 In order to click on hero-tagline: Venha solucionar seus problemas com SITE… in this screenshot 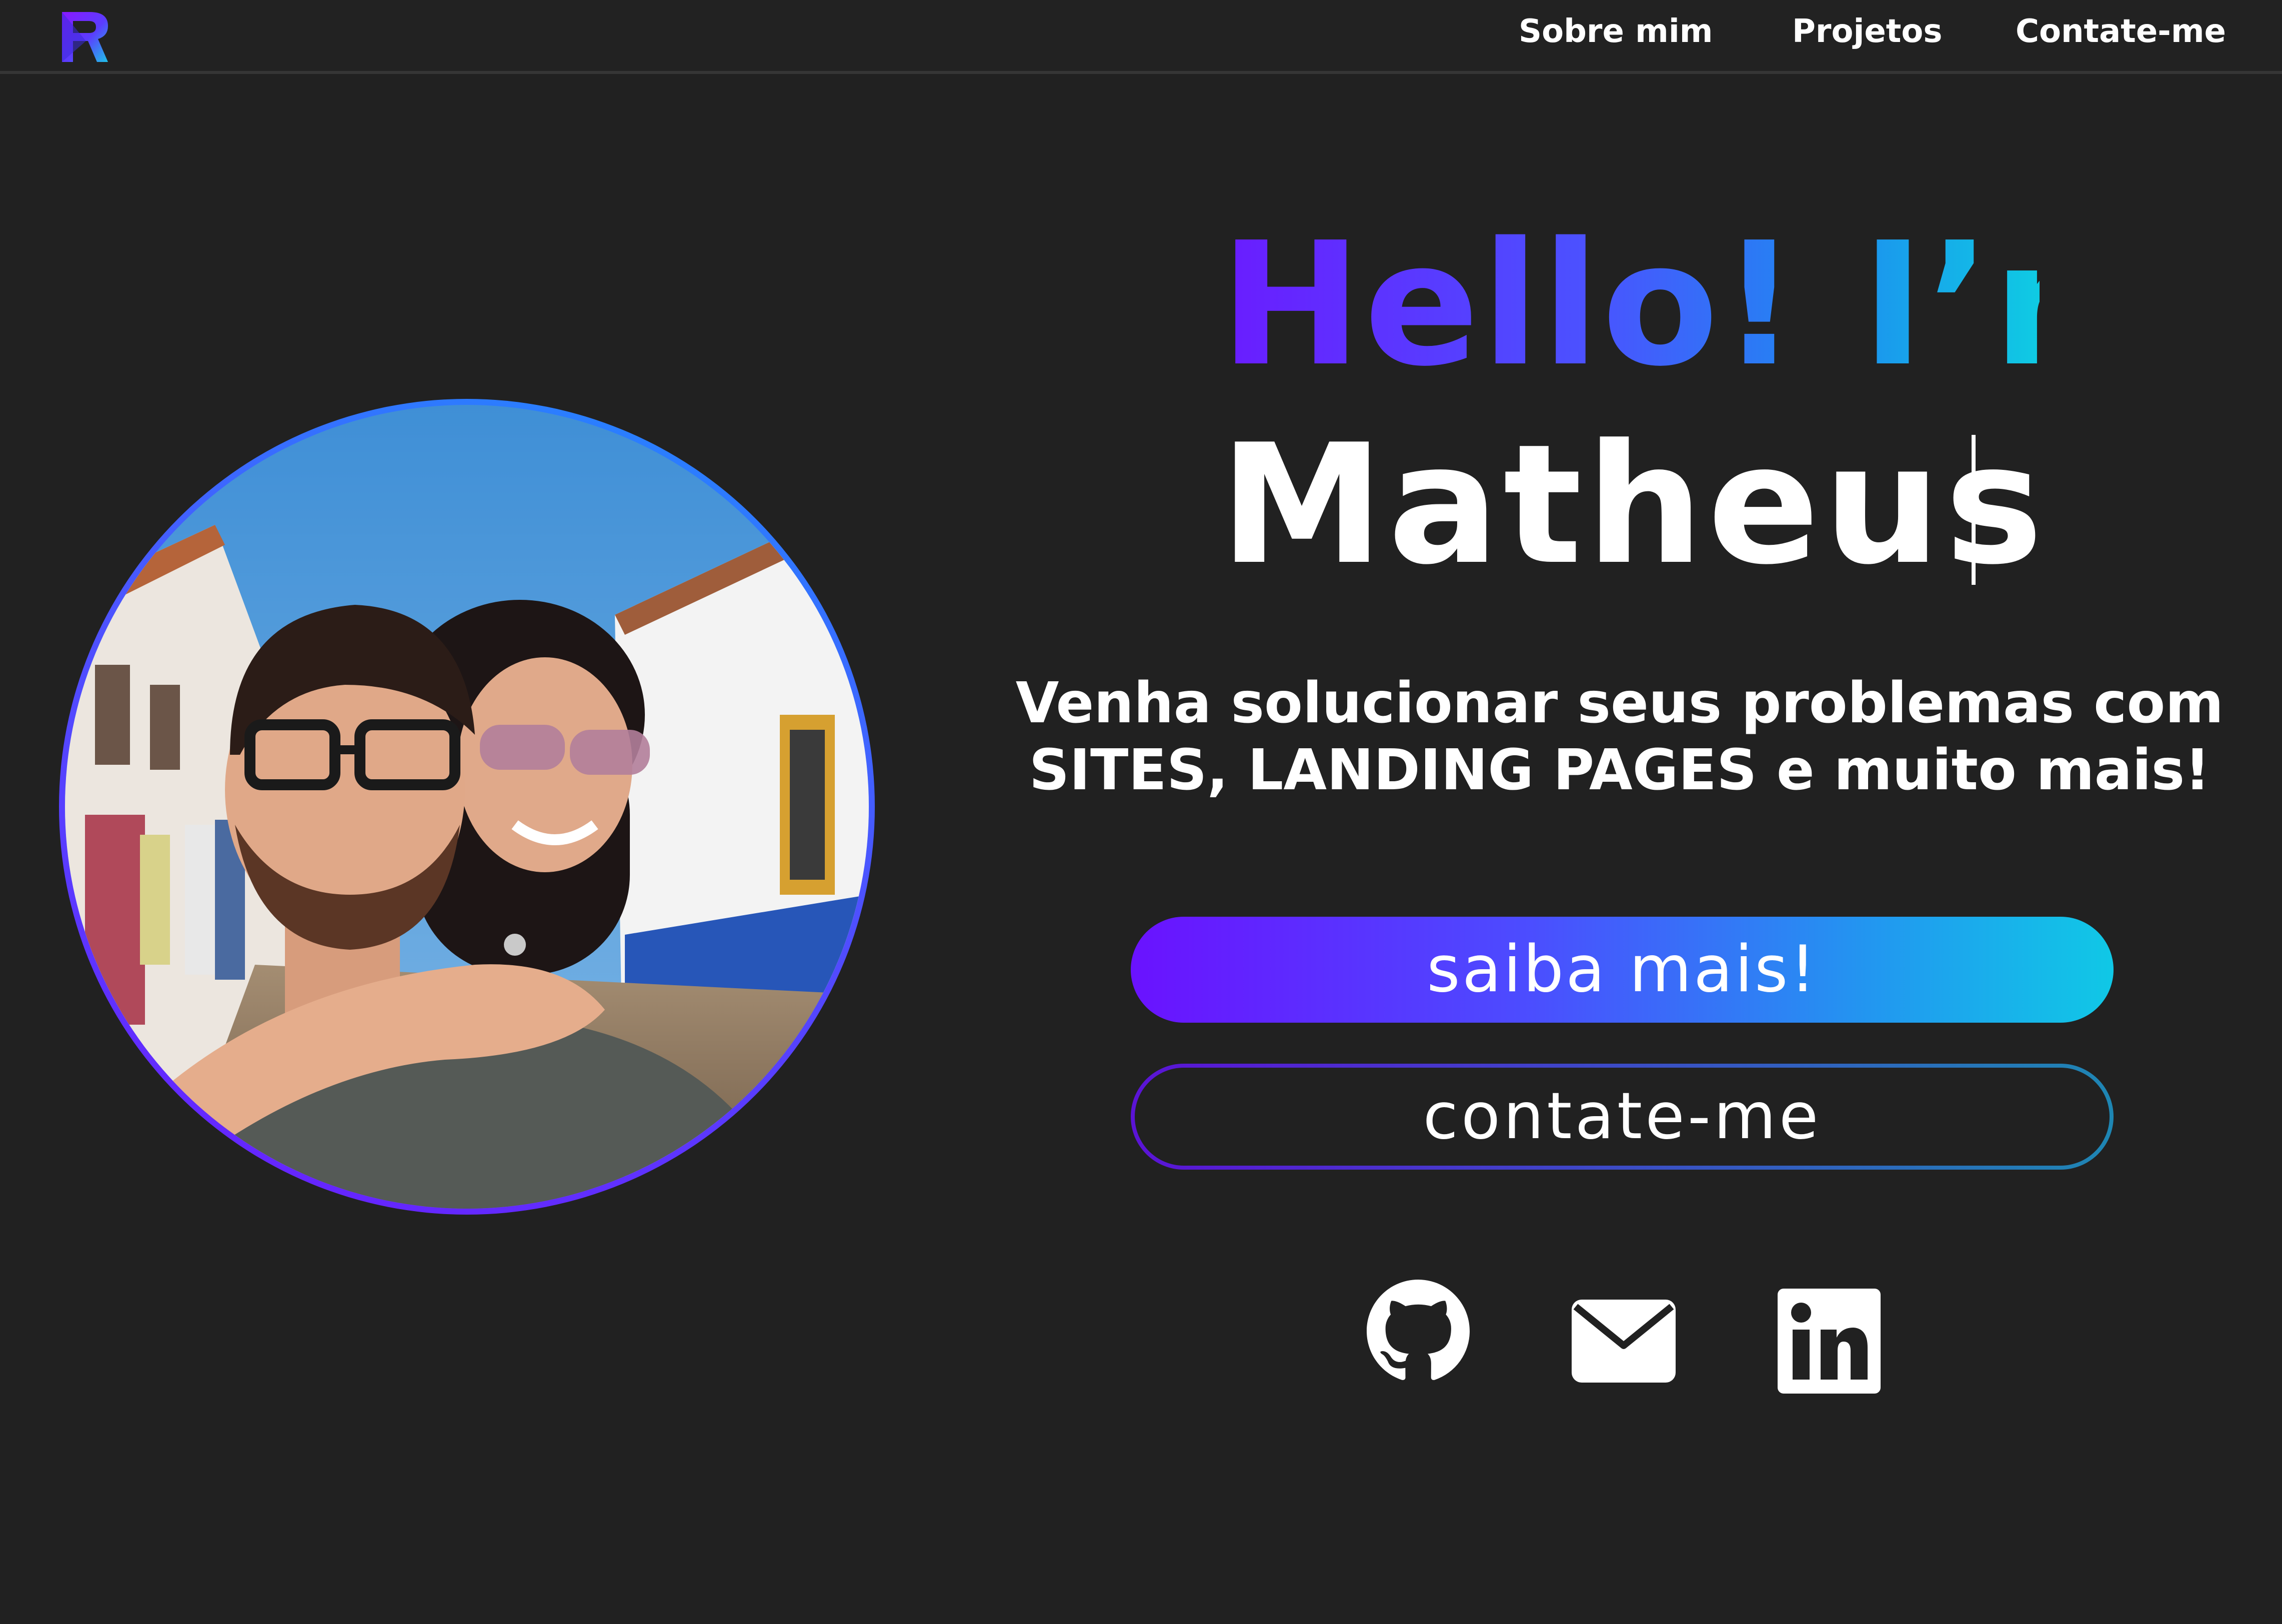, I will do `click(1620, 737)`.